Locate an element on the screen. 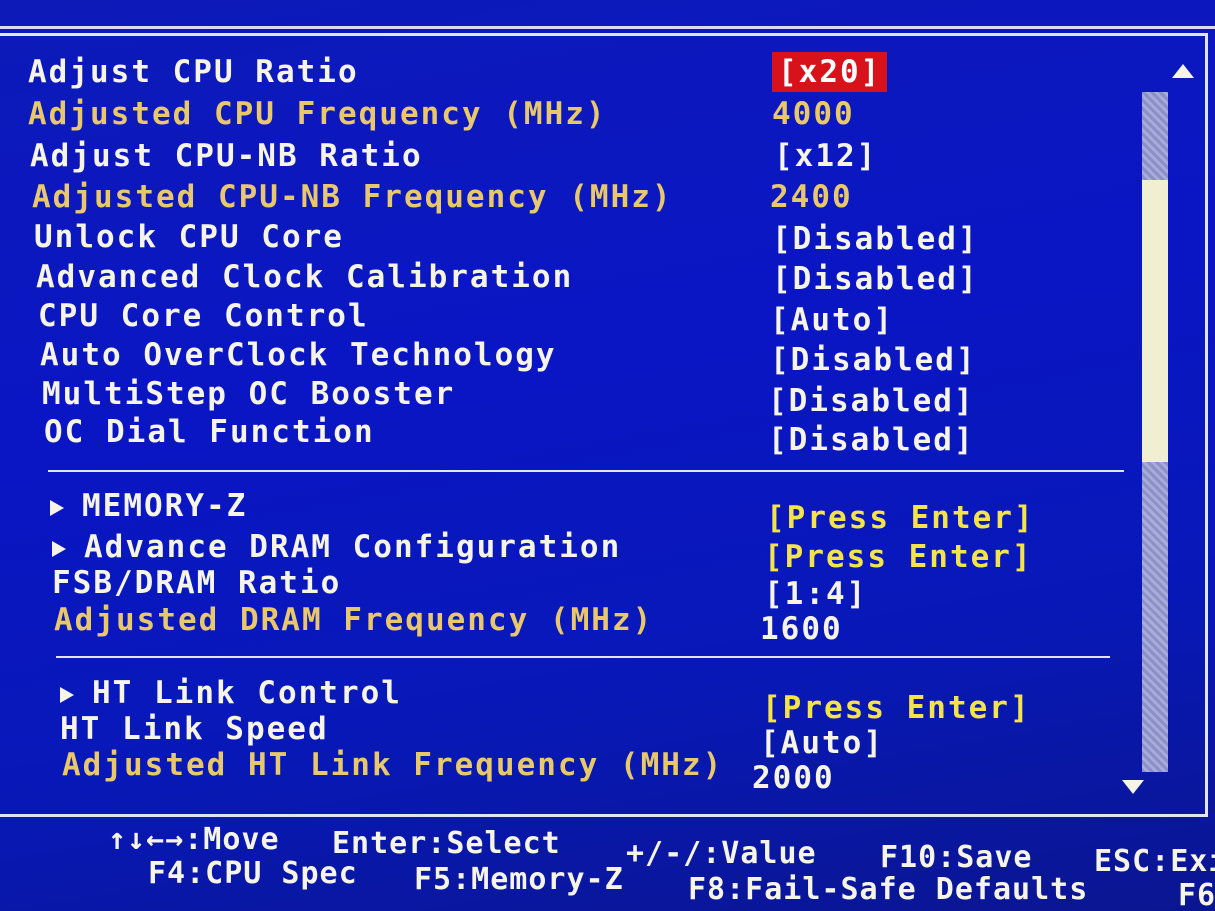 The width and height of the screenshot is (1215, 911). hint-cpu-spec: F4:CPU Spec is located at coordinates (253, 873).